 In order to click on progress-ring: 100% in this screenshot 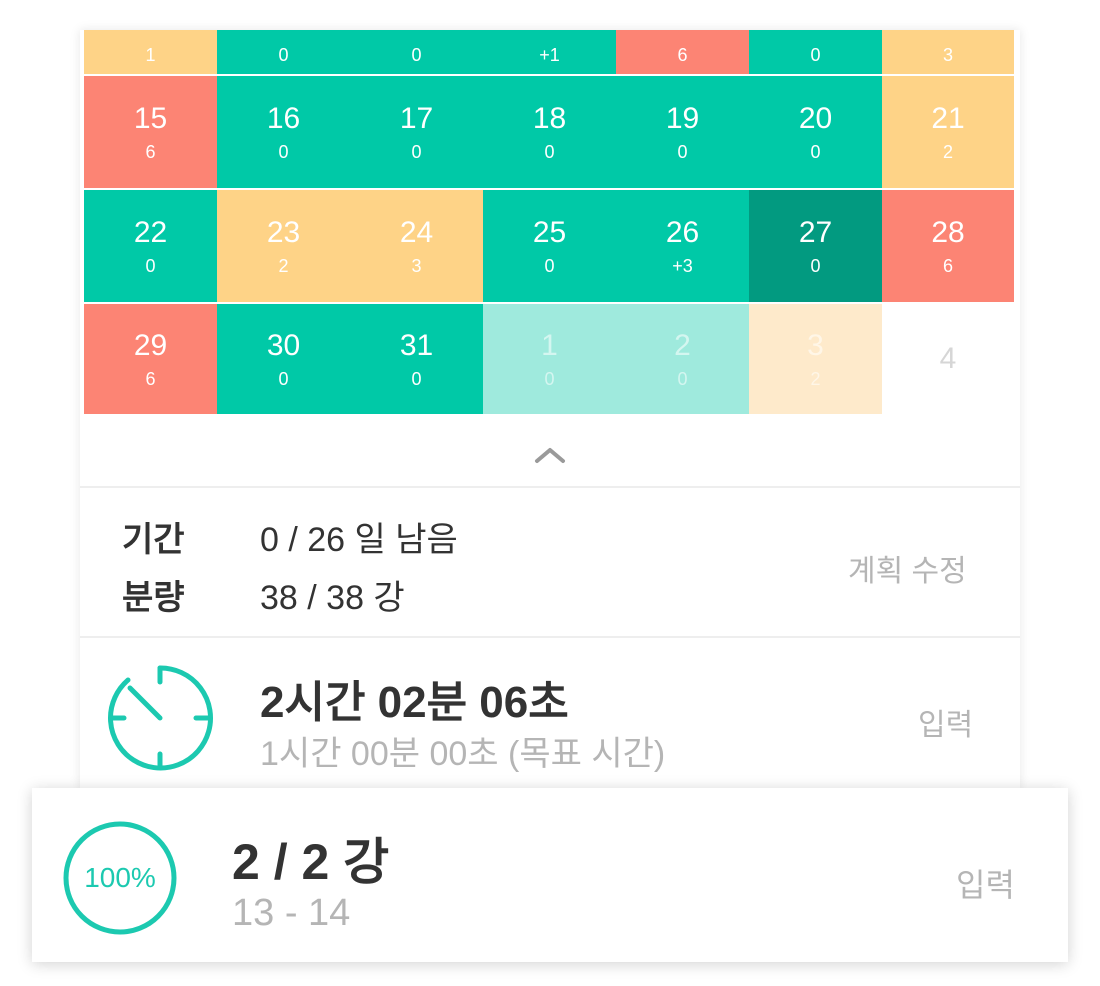, I will do `click(120, 878)`.